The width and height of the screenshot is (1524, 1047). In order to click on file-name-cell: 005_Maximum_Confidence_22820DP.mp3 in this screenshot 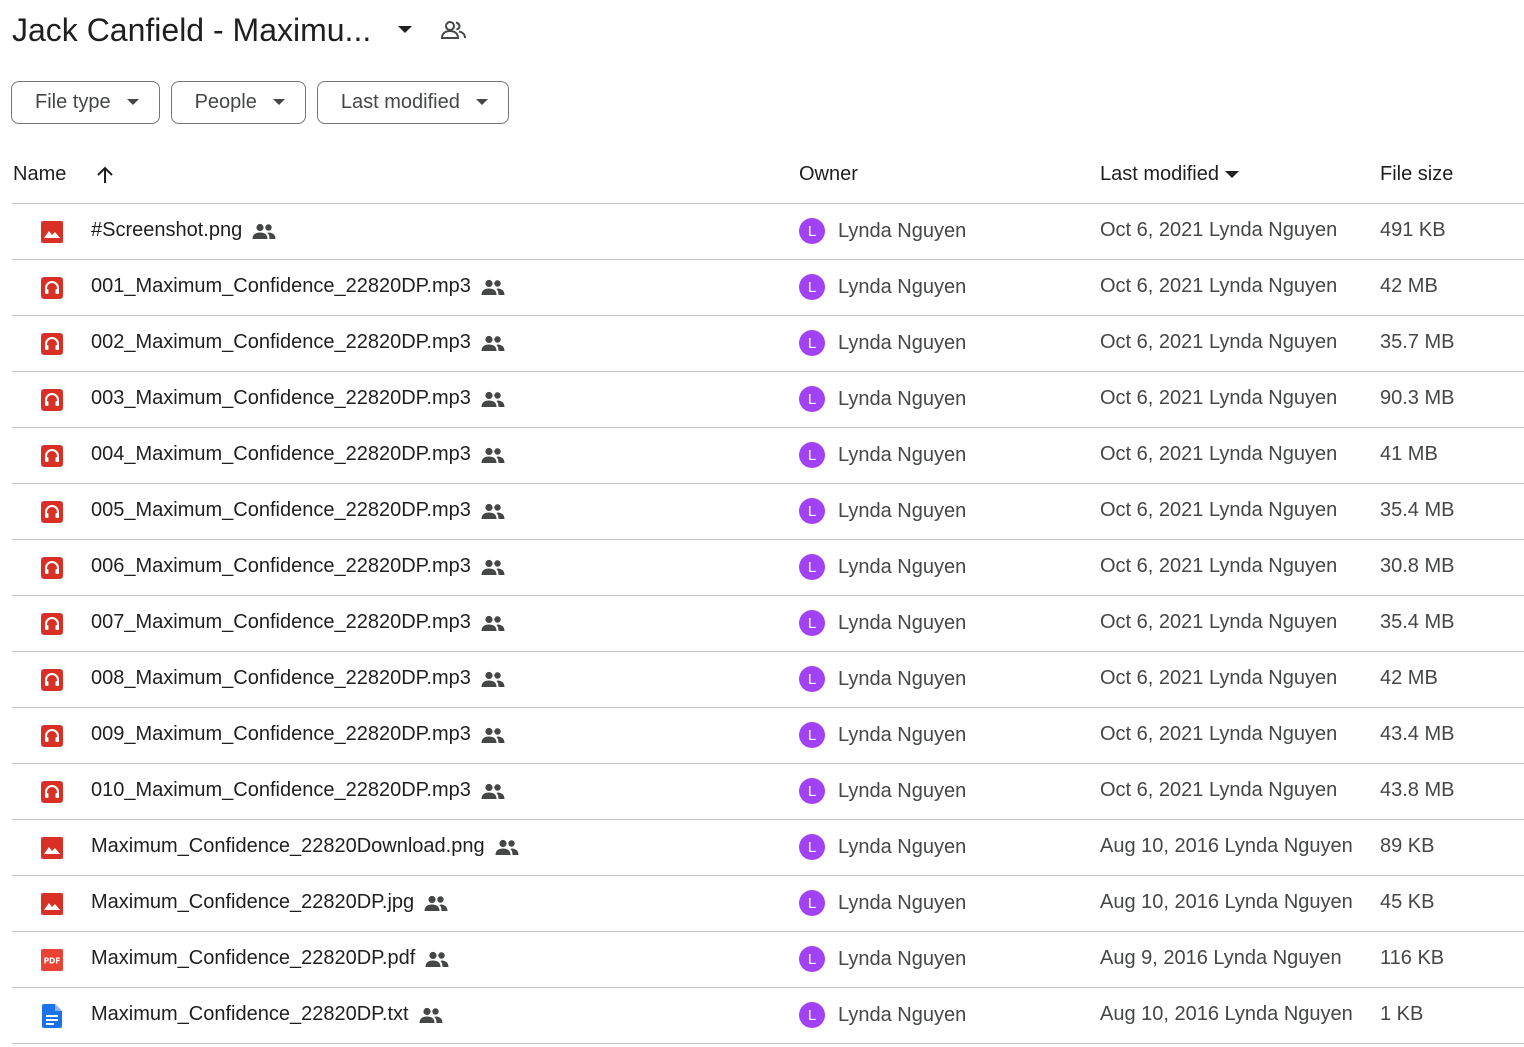, I will do `click(298, 510)`.